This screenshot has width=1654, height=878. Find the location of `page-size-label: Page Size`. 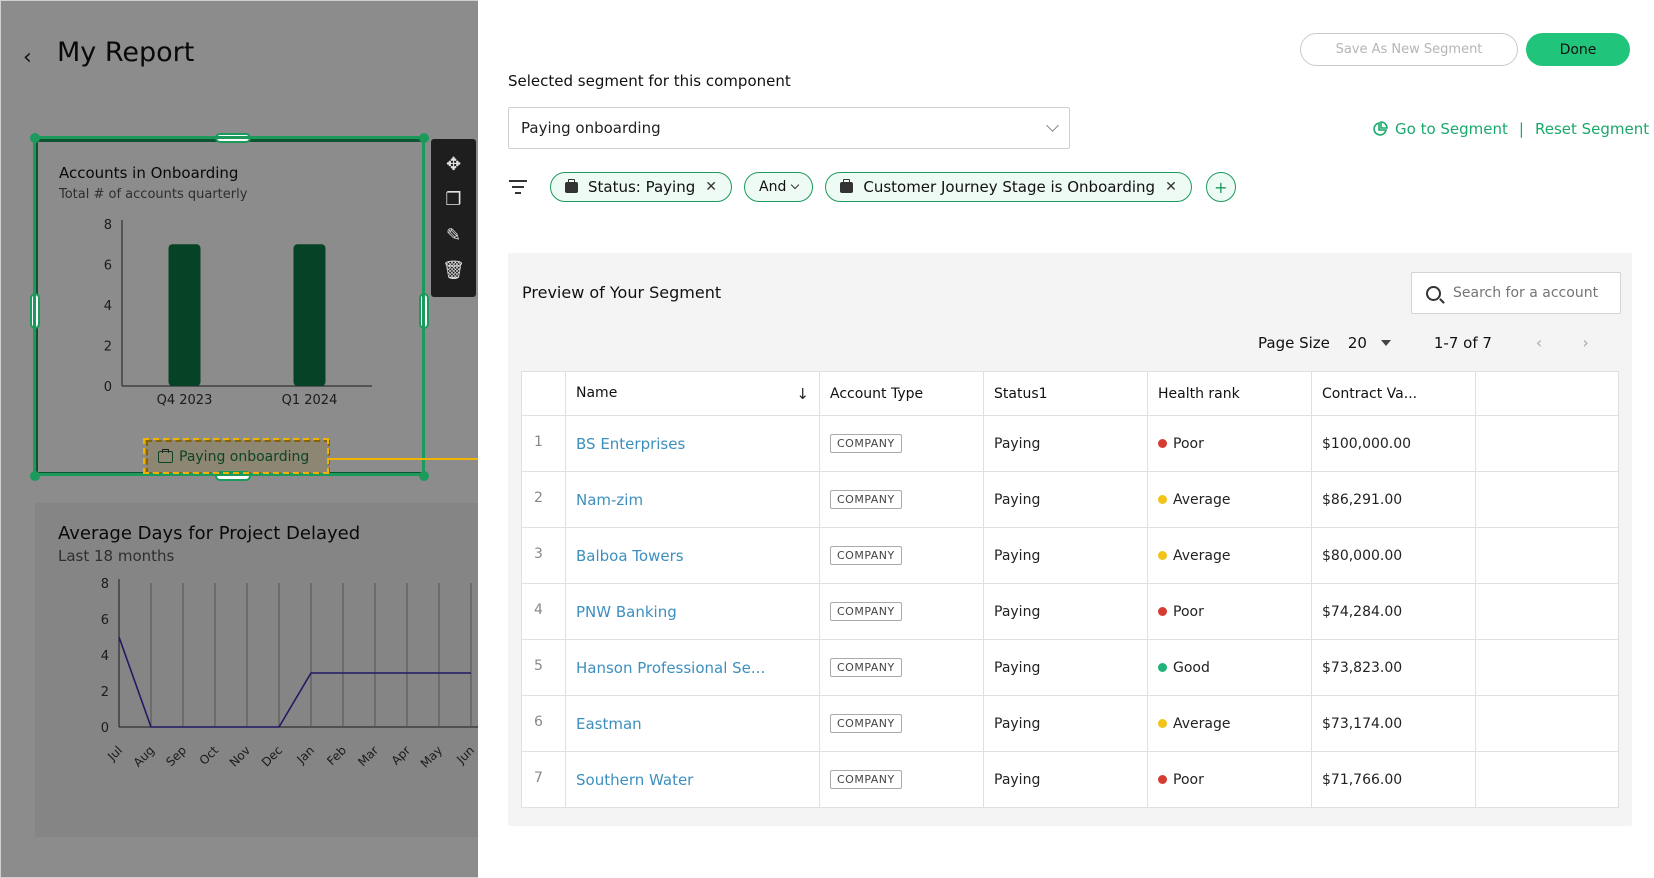

page-size-label: Page Size is located at coordinates (1294, 342).